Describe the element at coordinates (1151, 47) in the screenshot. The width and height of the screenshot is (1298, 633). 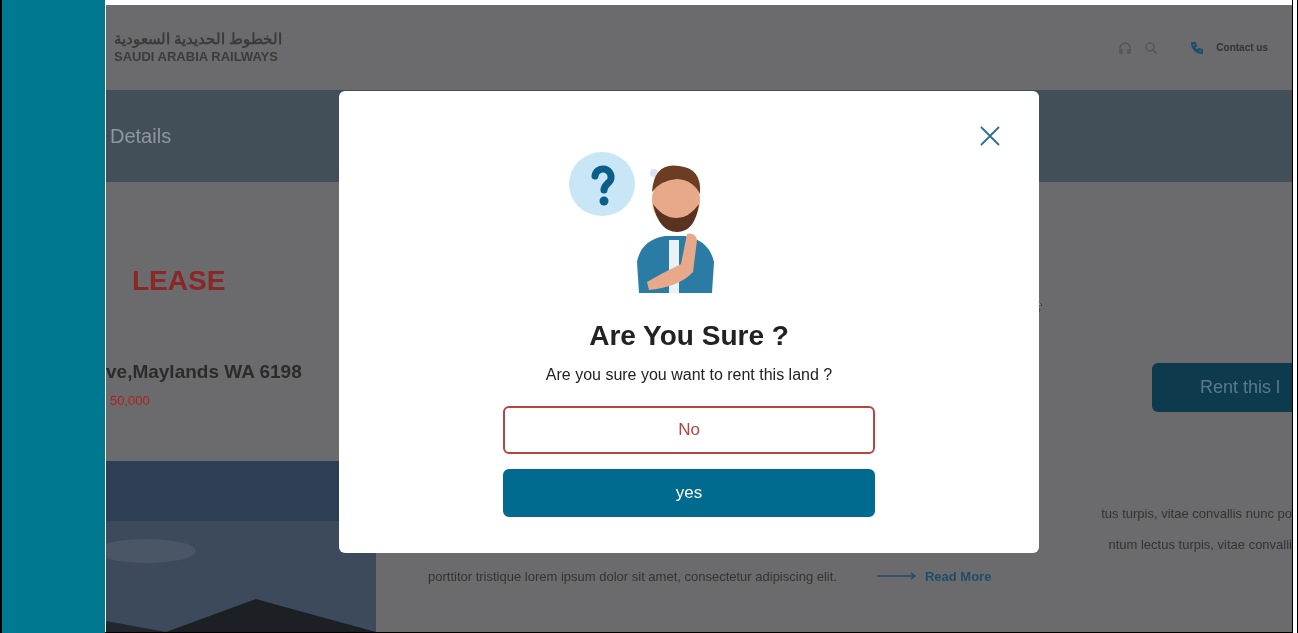
I see `search-icon` at that location.